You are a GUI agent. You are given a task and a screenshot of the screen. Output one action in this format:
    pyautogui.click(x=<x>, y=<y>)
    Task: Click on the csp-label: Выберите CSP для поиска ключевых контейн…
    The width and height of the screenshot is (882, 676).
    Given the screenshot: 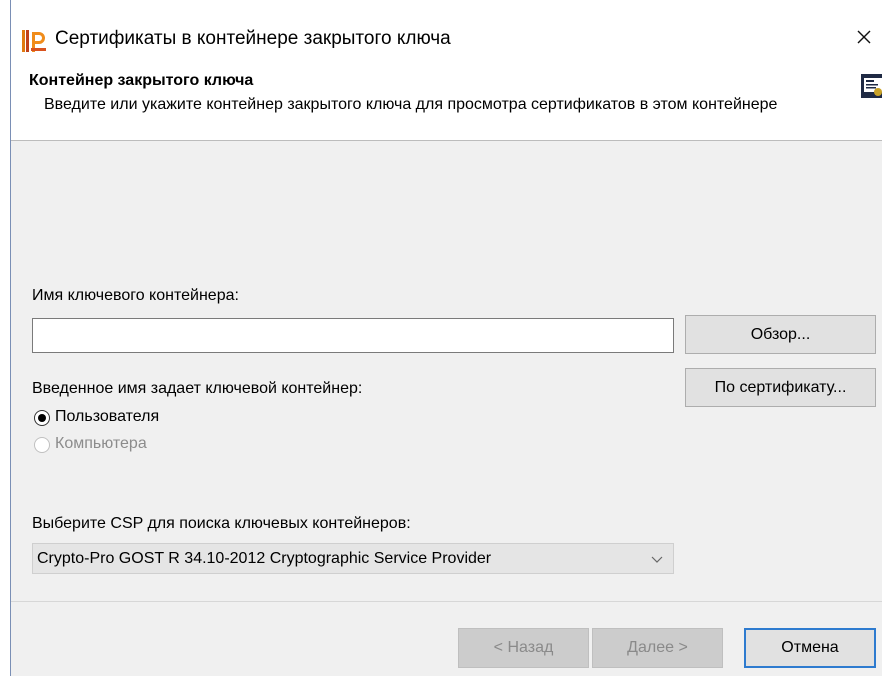 What is the action you would take?
    pyautogui.click(x=221, y=523)
    